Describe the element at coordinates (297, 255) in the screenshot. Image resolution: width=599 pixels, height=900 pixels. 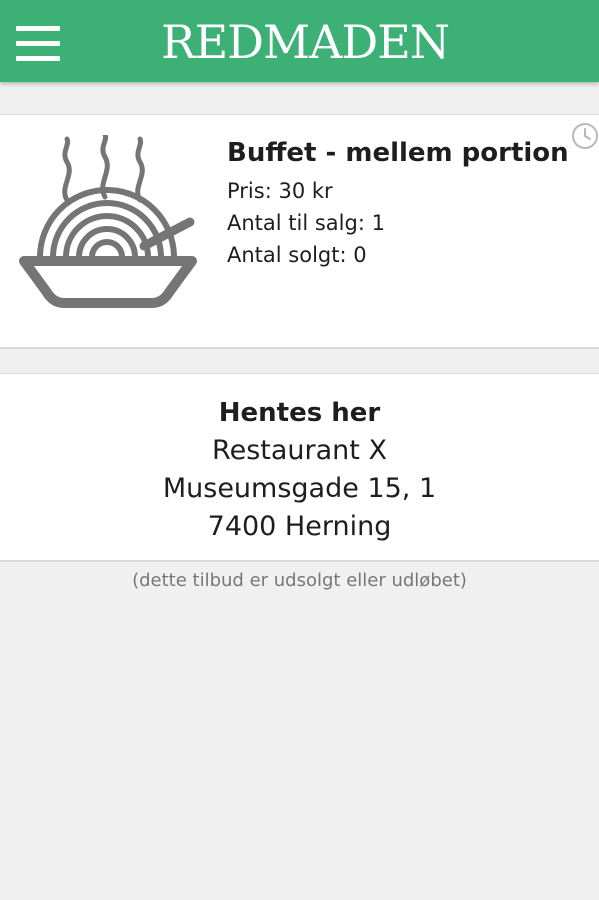
I see `offer-quantity-sold: Antal solgt: 0` at that location.